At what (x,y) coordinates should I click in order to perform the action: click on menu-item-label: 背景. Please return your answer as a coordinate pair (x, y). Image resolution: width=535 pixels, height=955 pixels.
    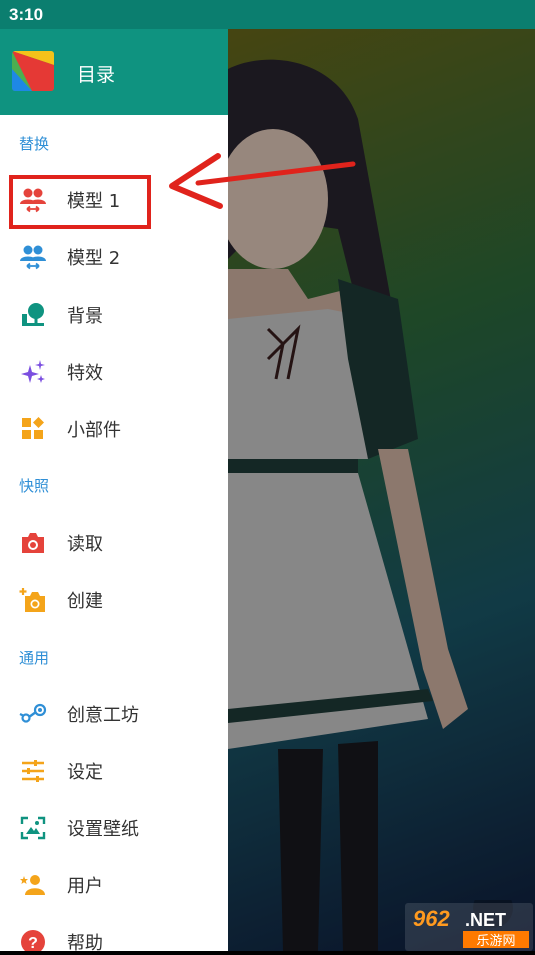
    Looking at the image, I should click on (85, 316).